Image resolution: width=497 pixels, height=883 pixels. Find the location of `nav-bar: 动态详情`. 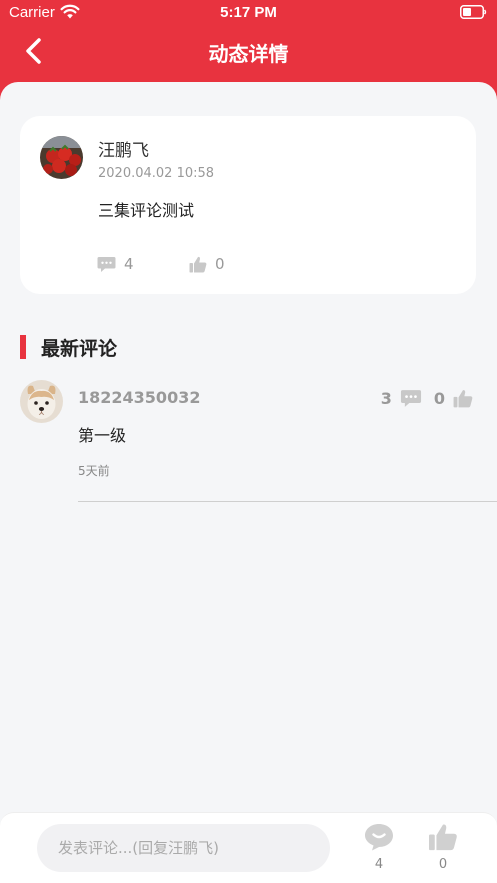

nav-bar: 动态详情 is located at coordinates (248, 54).